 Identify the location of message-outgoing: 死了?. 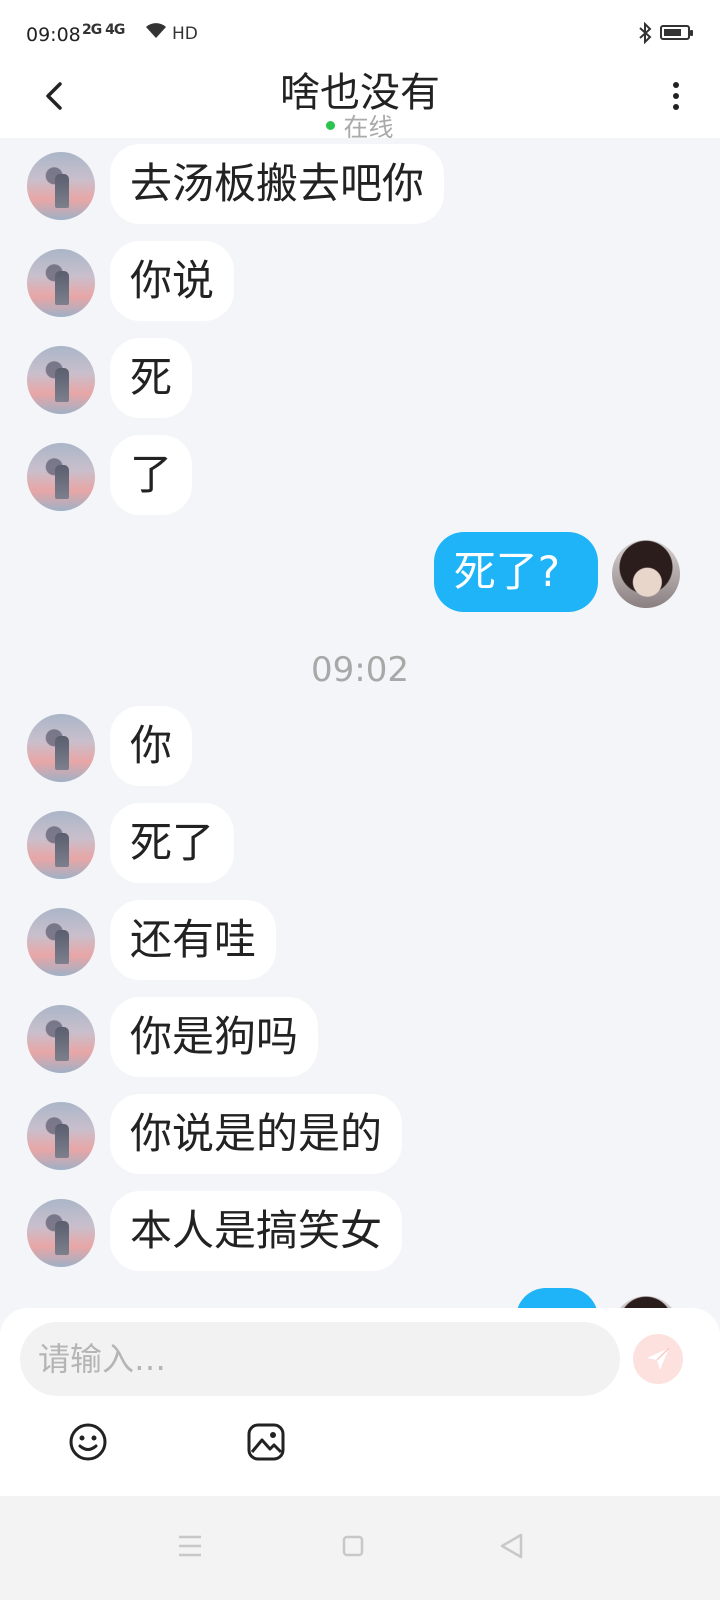
(360, 572).